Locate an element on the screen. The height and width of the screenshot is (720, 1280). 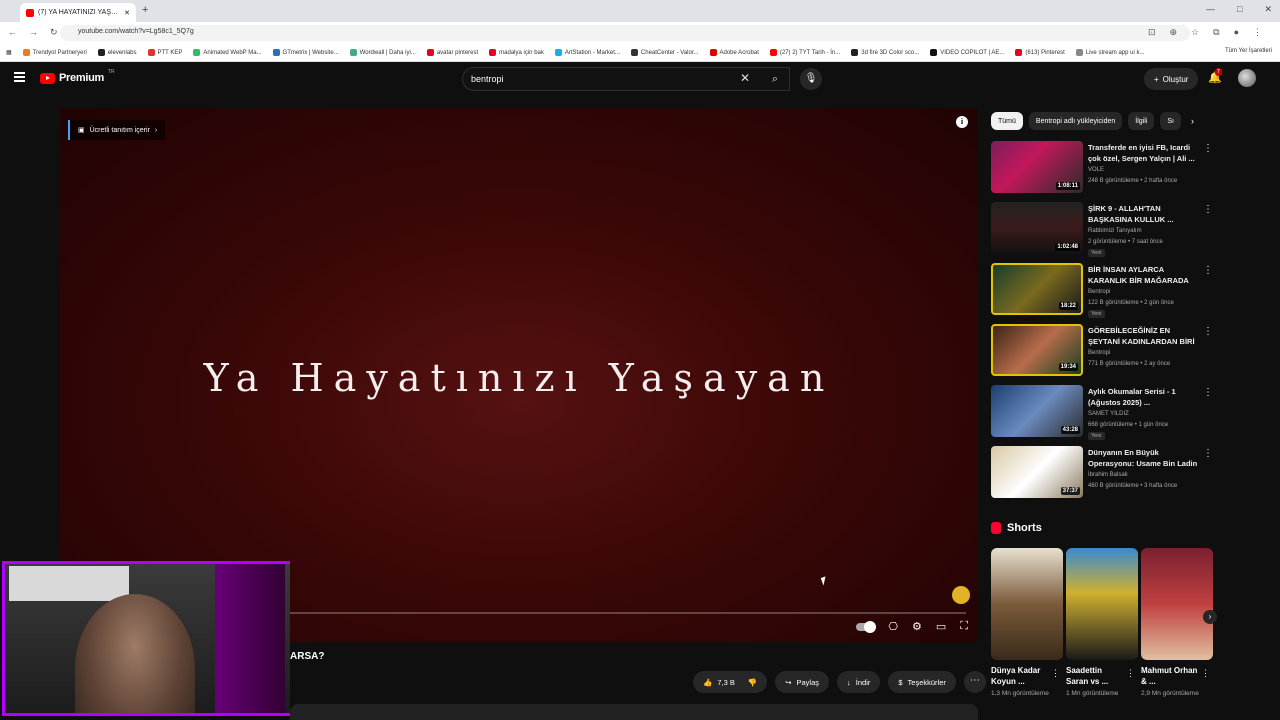
window-controls: — □ ✕ is located at coordinates (1239, 9).